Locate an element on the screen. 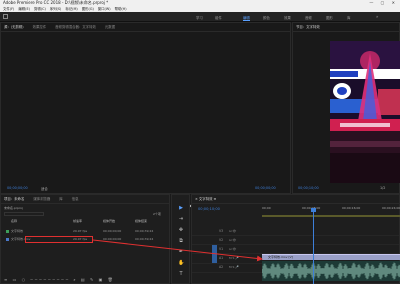 Image resolution: width=400 pixels, height=284 pixels. work-area-bar is located at coordinates (331, 216).